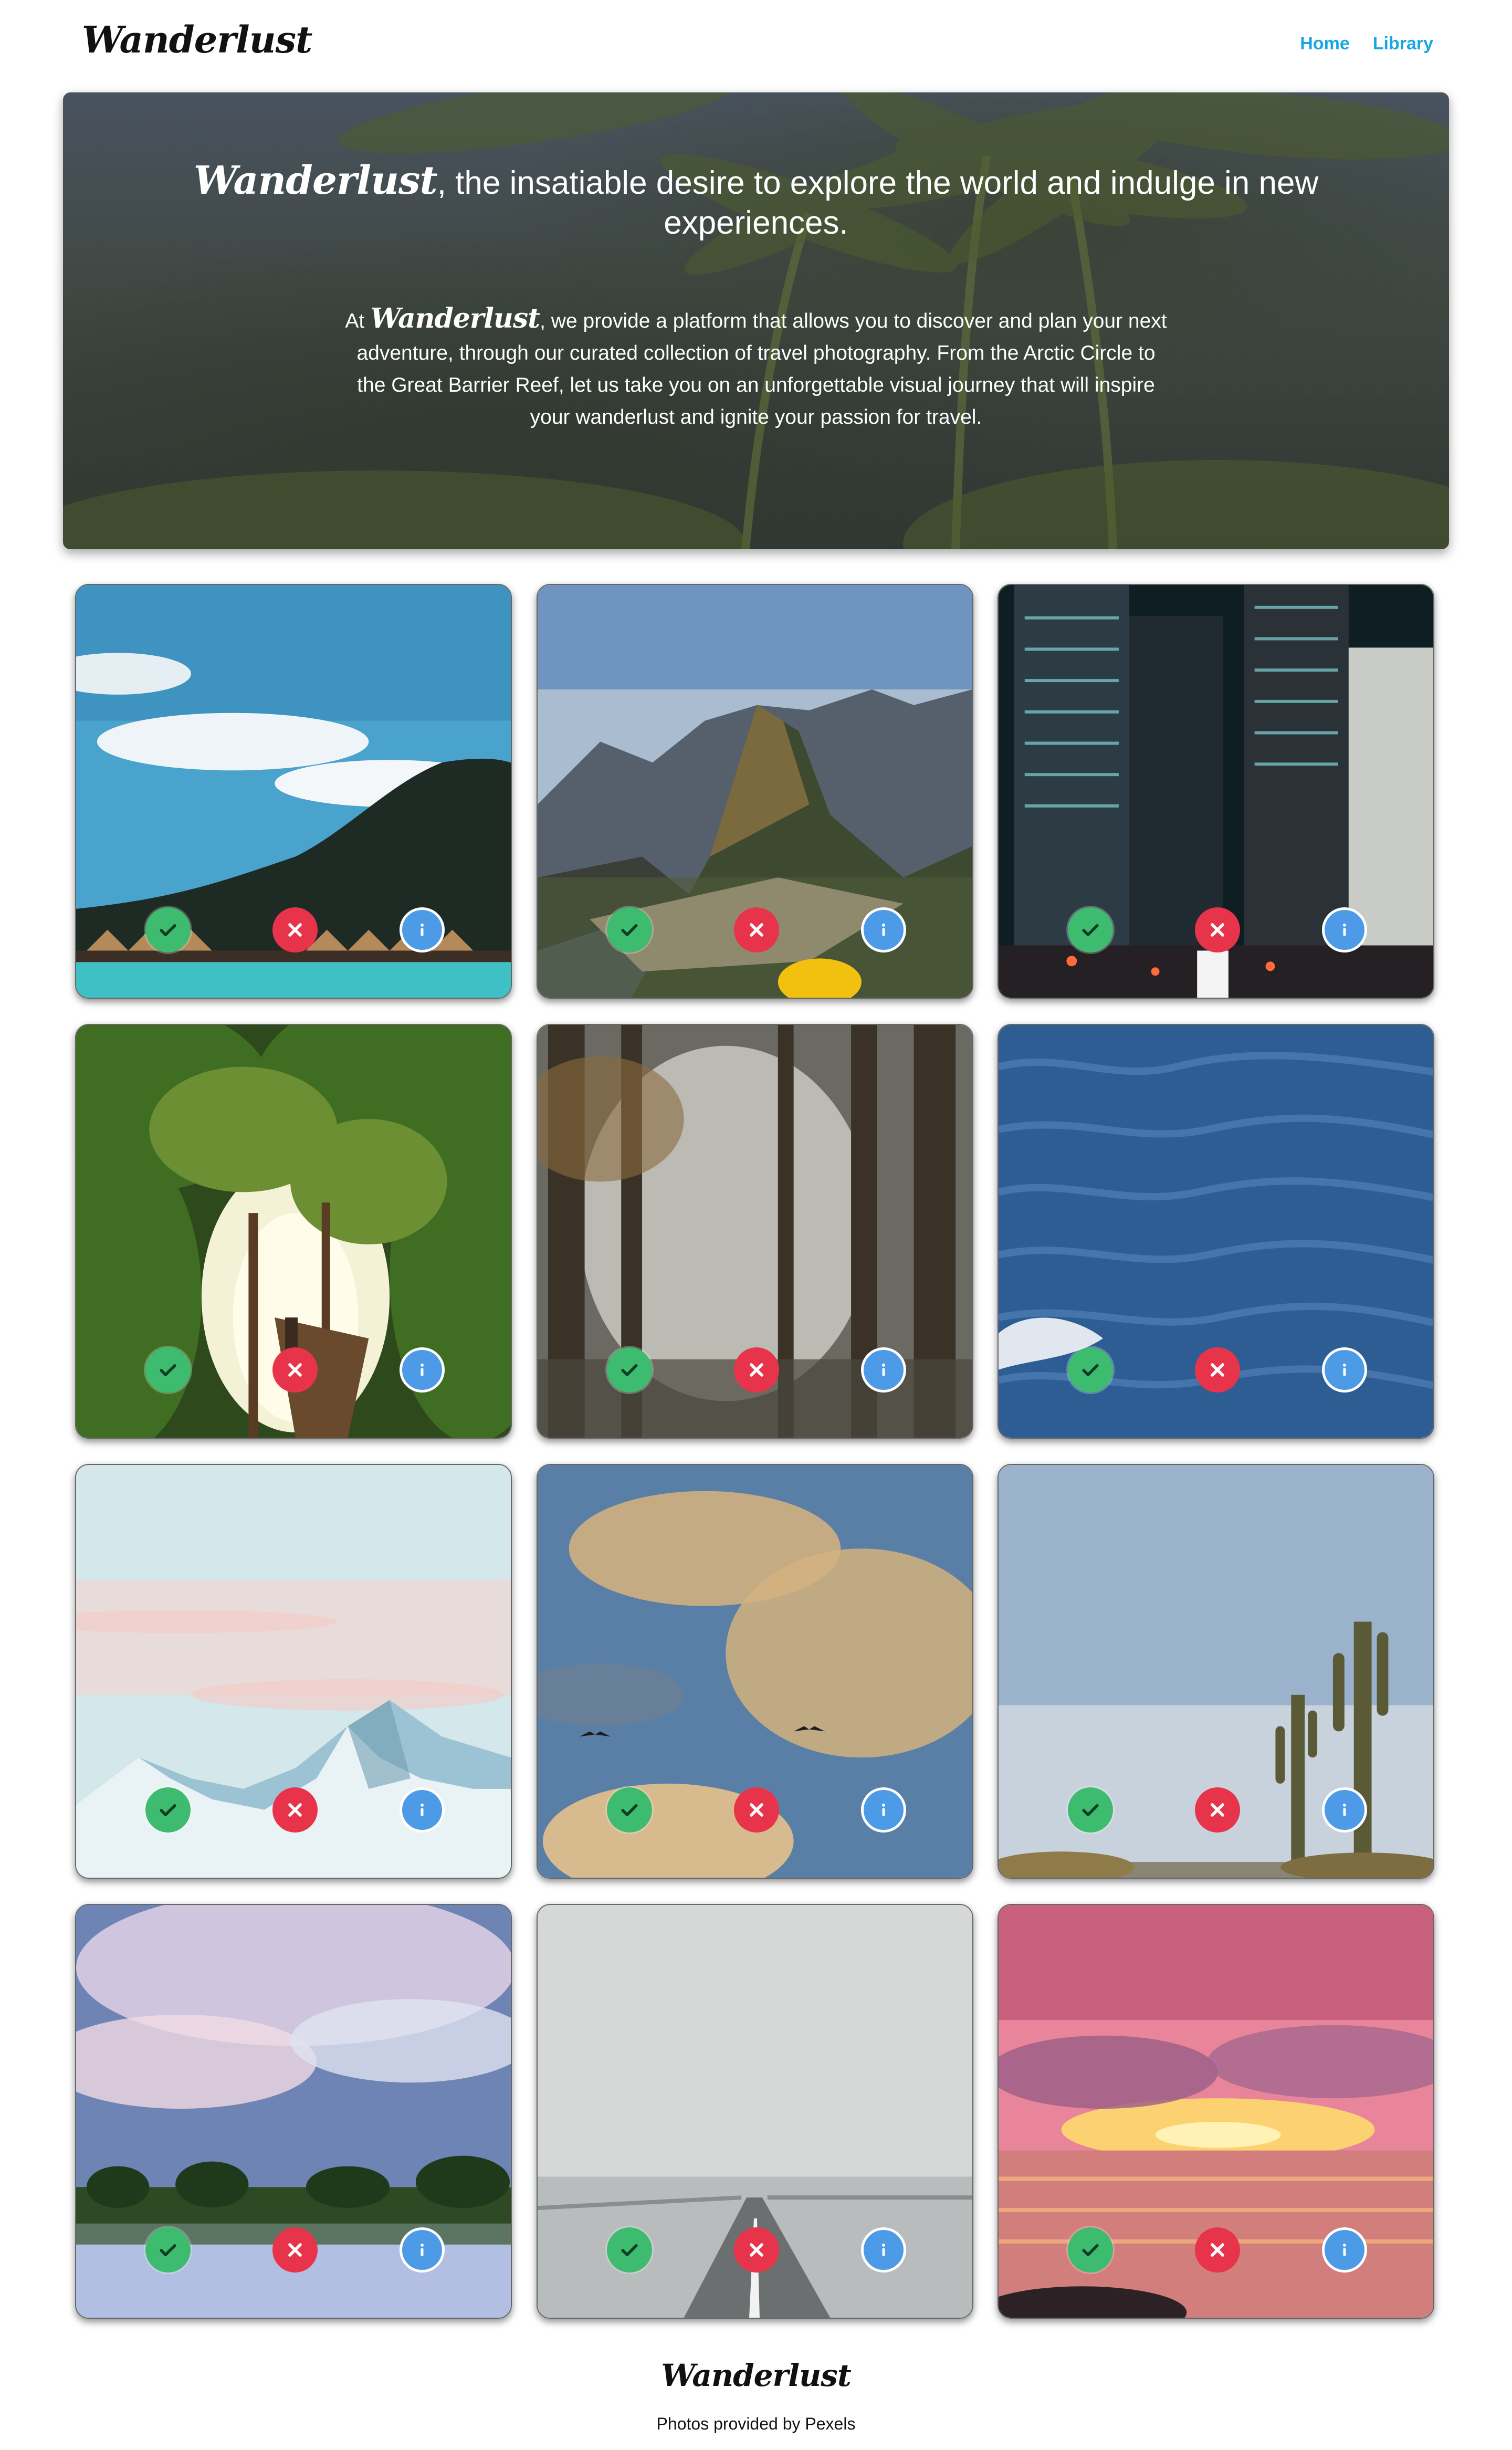 Image resolution: width=1512 pixels, height=2450 pixels. Describe the element at coordinates (1324, 44) in the screenshot. I see `nav-home-link: Home` at that location.